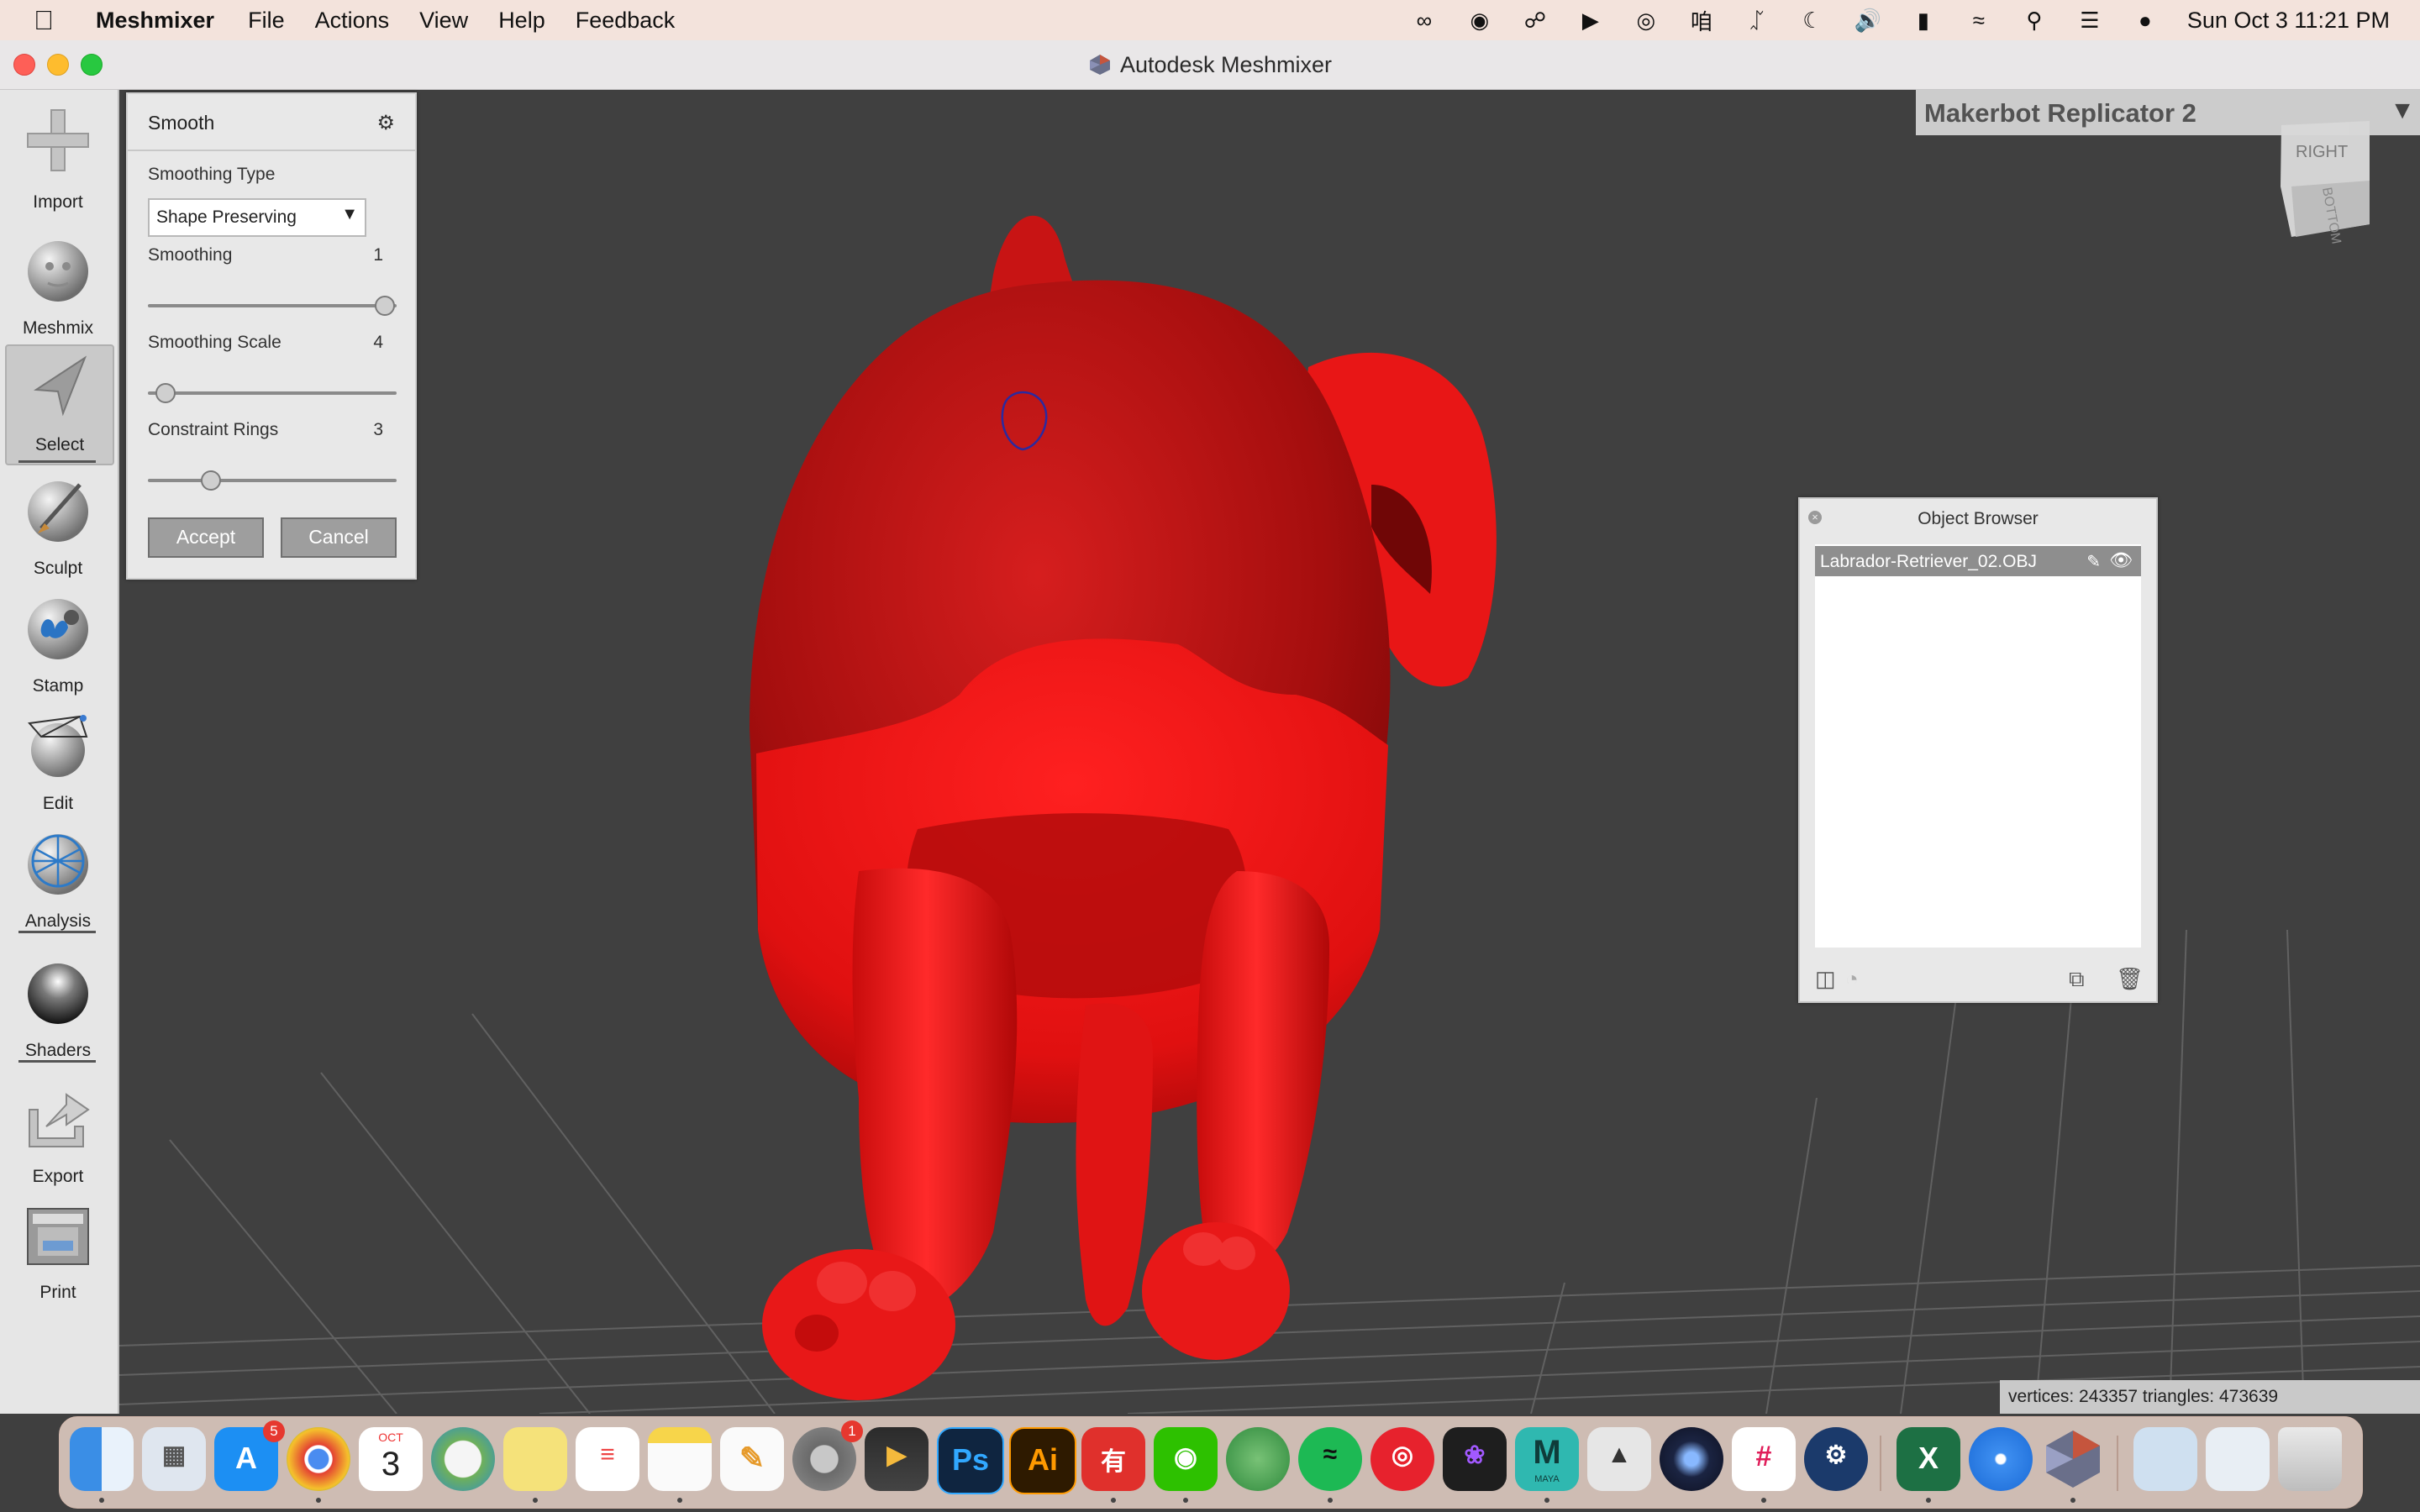 The width and height of the screenshot is (2420, 1512). What do you see at coordinates (226, 217) in the screenshot?
I see `smoothing-type-value: Shape Preserving` at bounding box center [226, 217].